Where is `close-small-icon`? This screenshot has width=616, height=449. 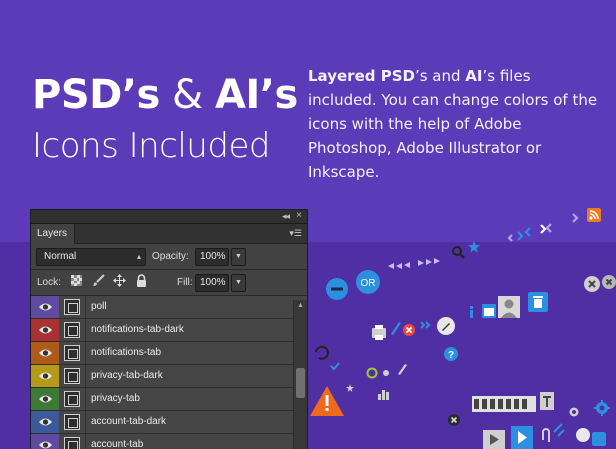
close-small-icon is located at coordinates (409, 330).